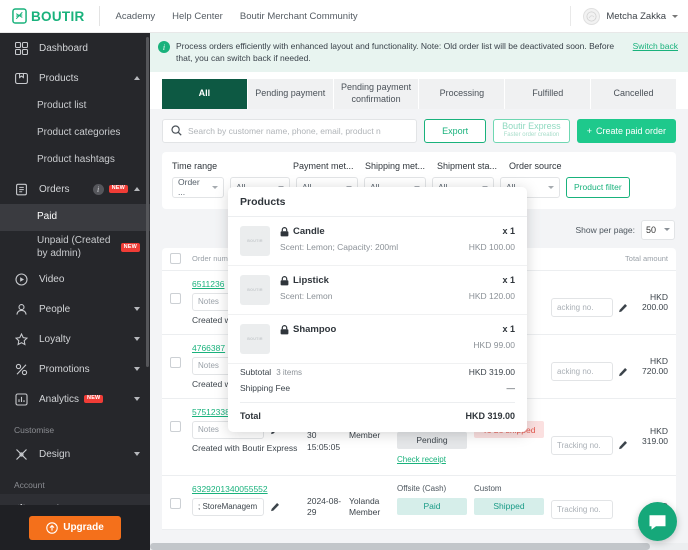 The height and width of the screenshot is (550, 688). What do you see at coordinates (175, 259) in the screenshot?
I see `select-all-checkbox` at bounding box center [175, 259].